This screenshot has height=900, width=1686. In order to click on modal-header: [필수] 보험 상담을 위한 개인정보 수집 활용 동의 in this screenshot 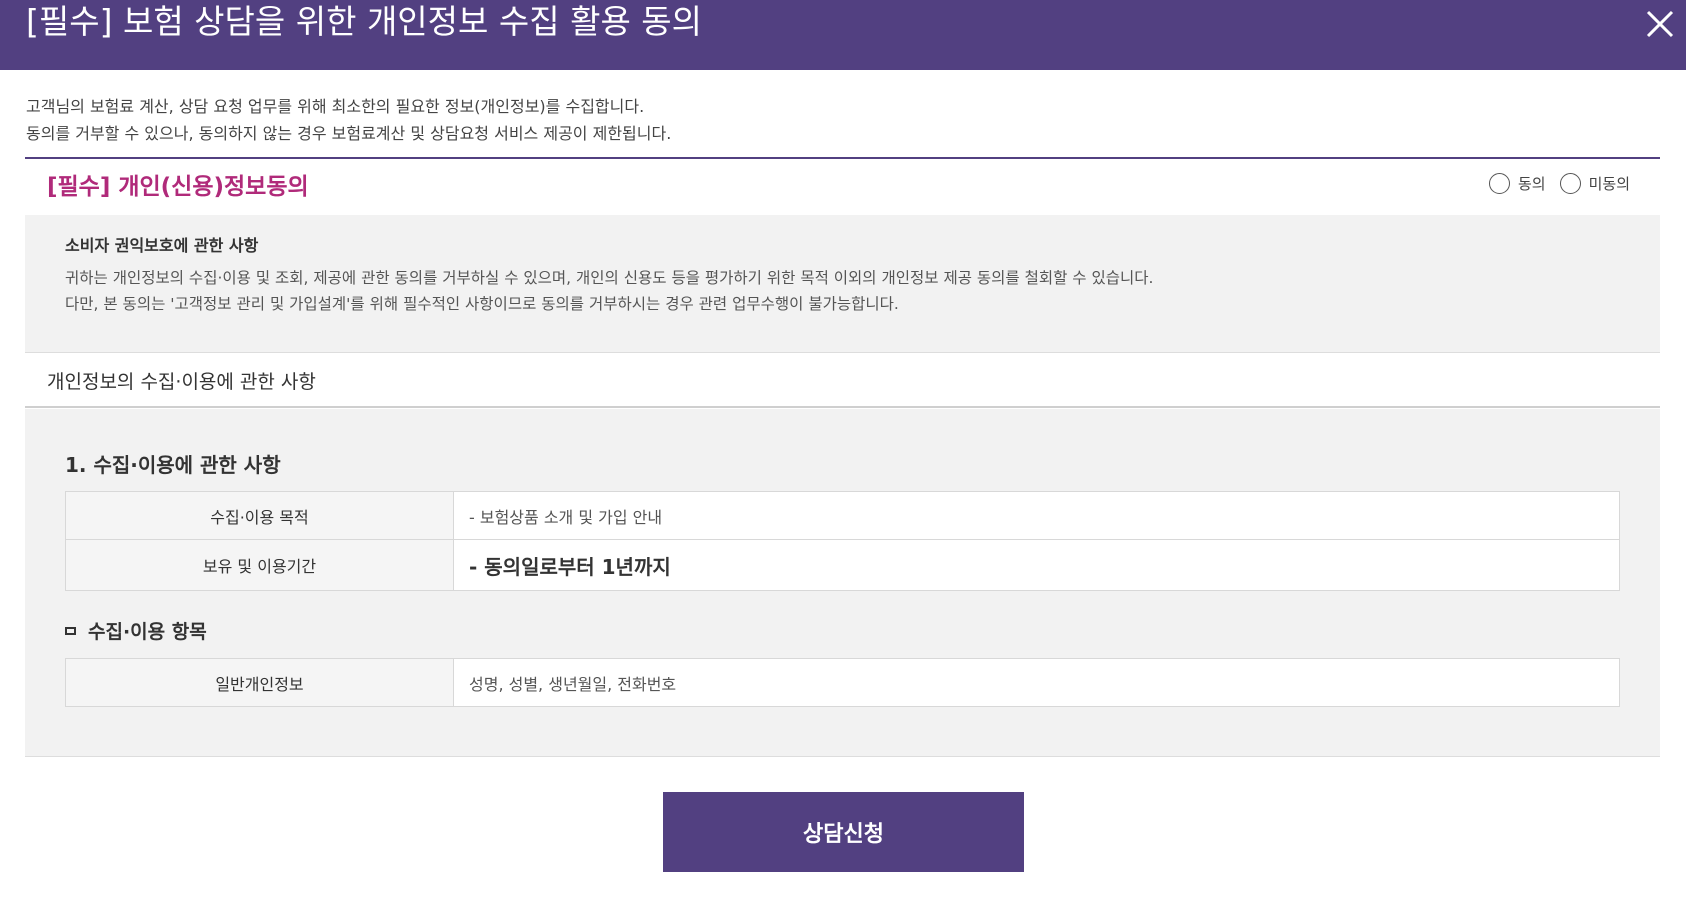, I will do `click(843, 35)`.